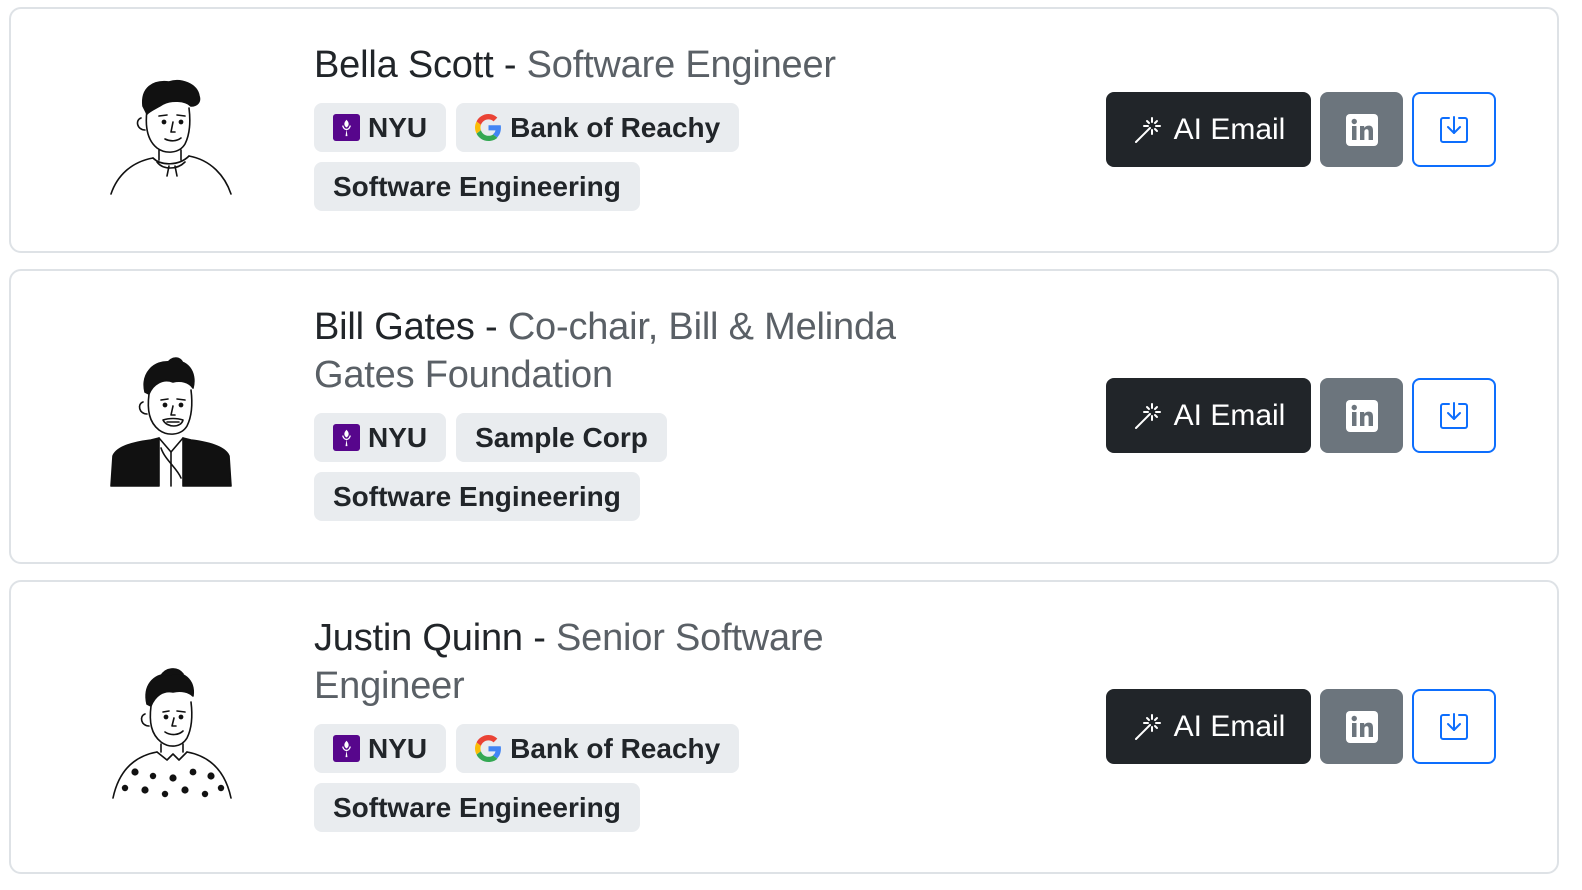  I want to click on contact-heading: Justin Quinn - Senior Software Engineer, so click(644, 662).